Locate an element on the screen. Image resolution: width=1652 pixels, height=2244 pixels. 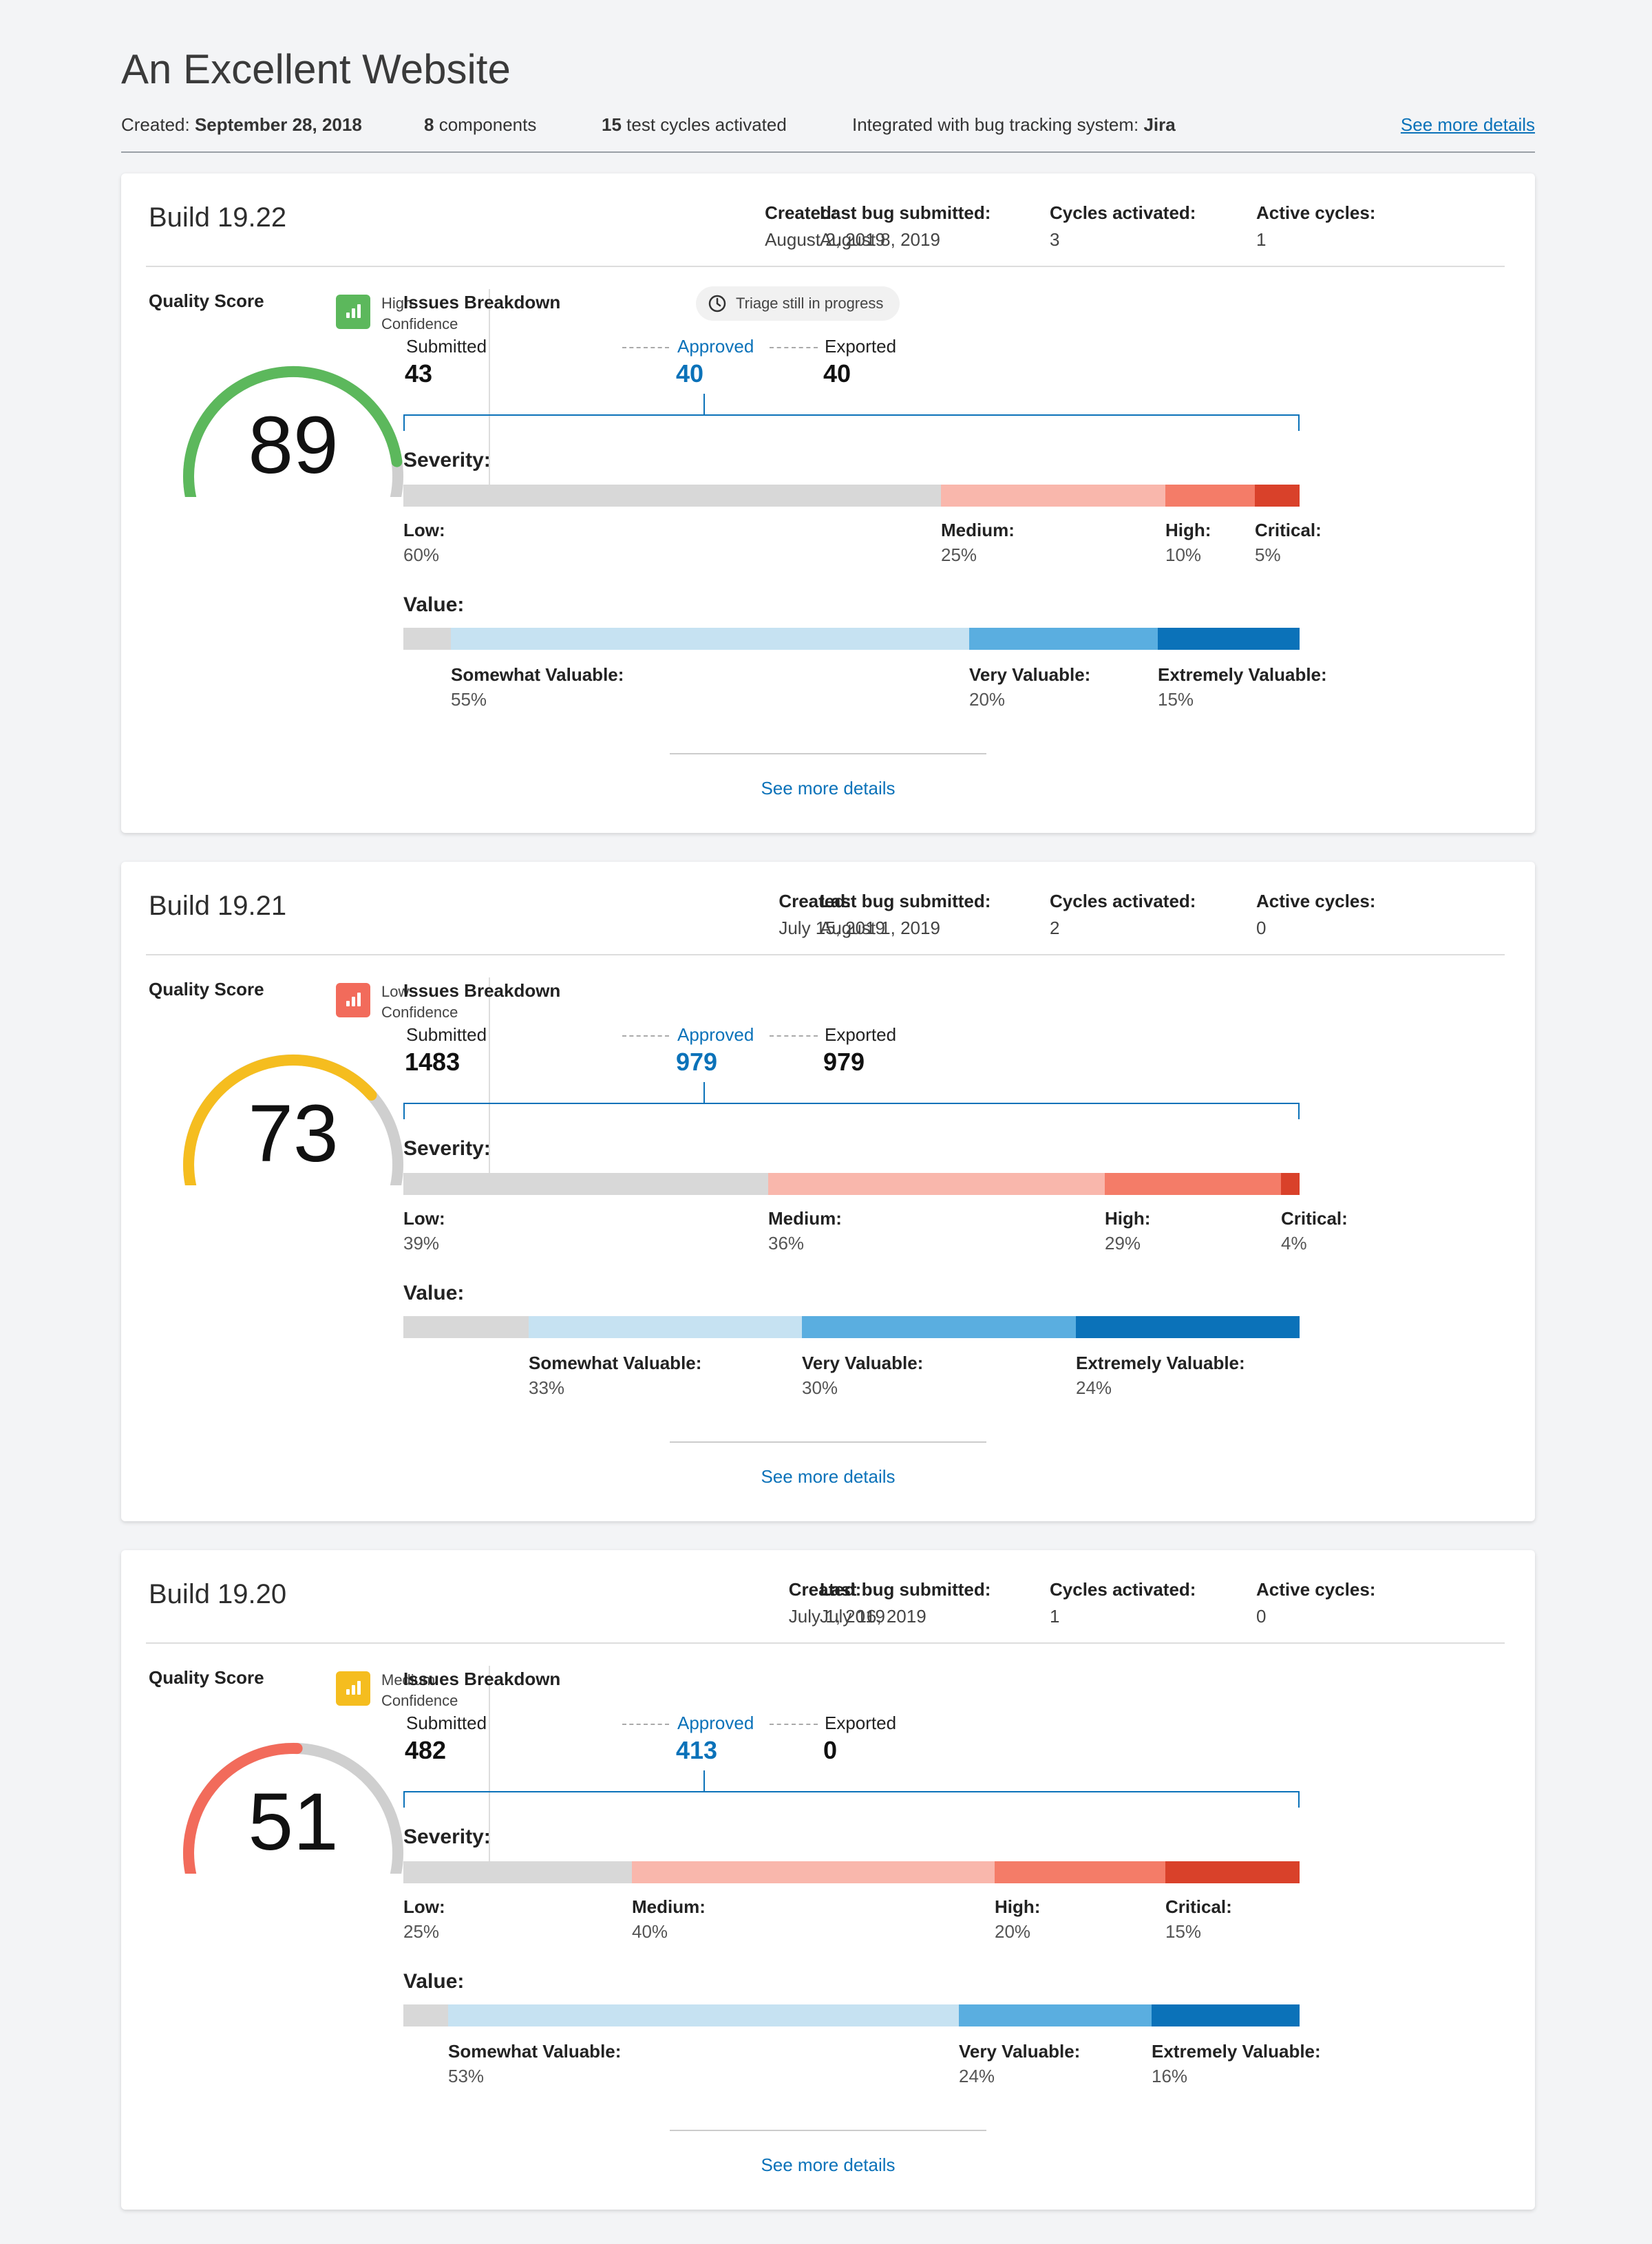
page-title: An Excellent Website is located at coordinates (316, 69).